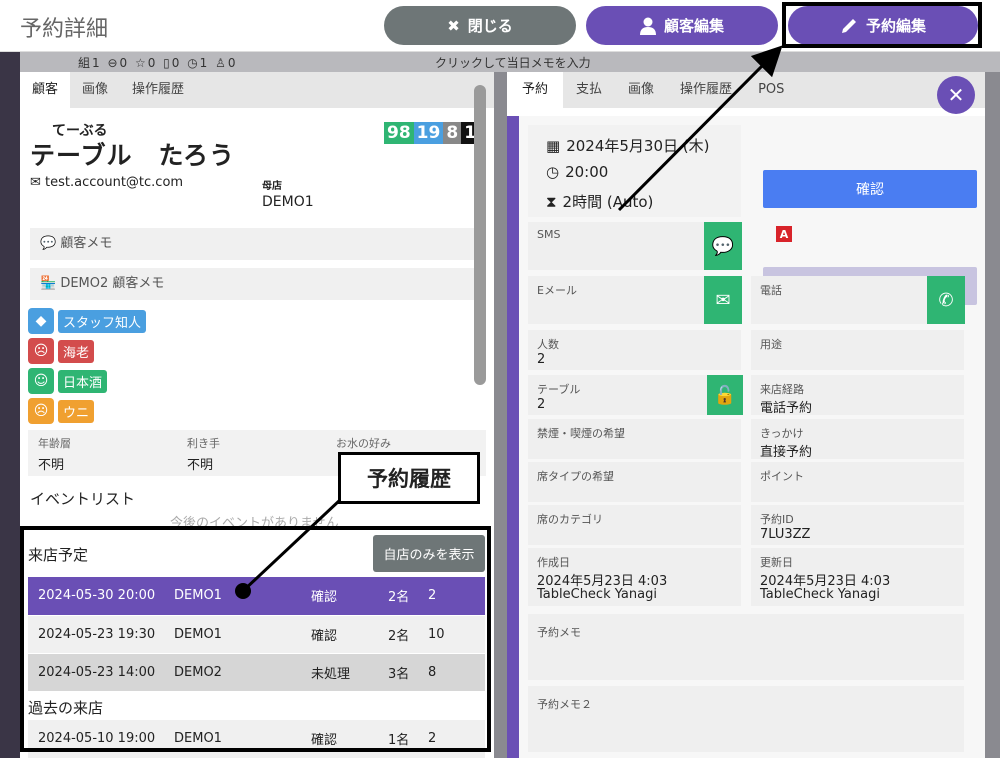 This screenshot has height=758, width=1000. Describe the element at coordinates (634, 350) in the screenshot. I see `people-field: 人数 2` at that location.